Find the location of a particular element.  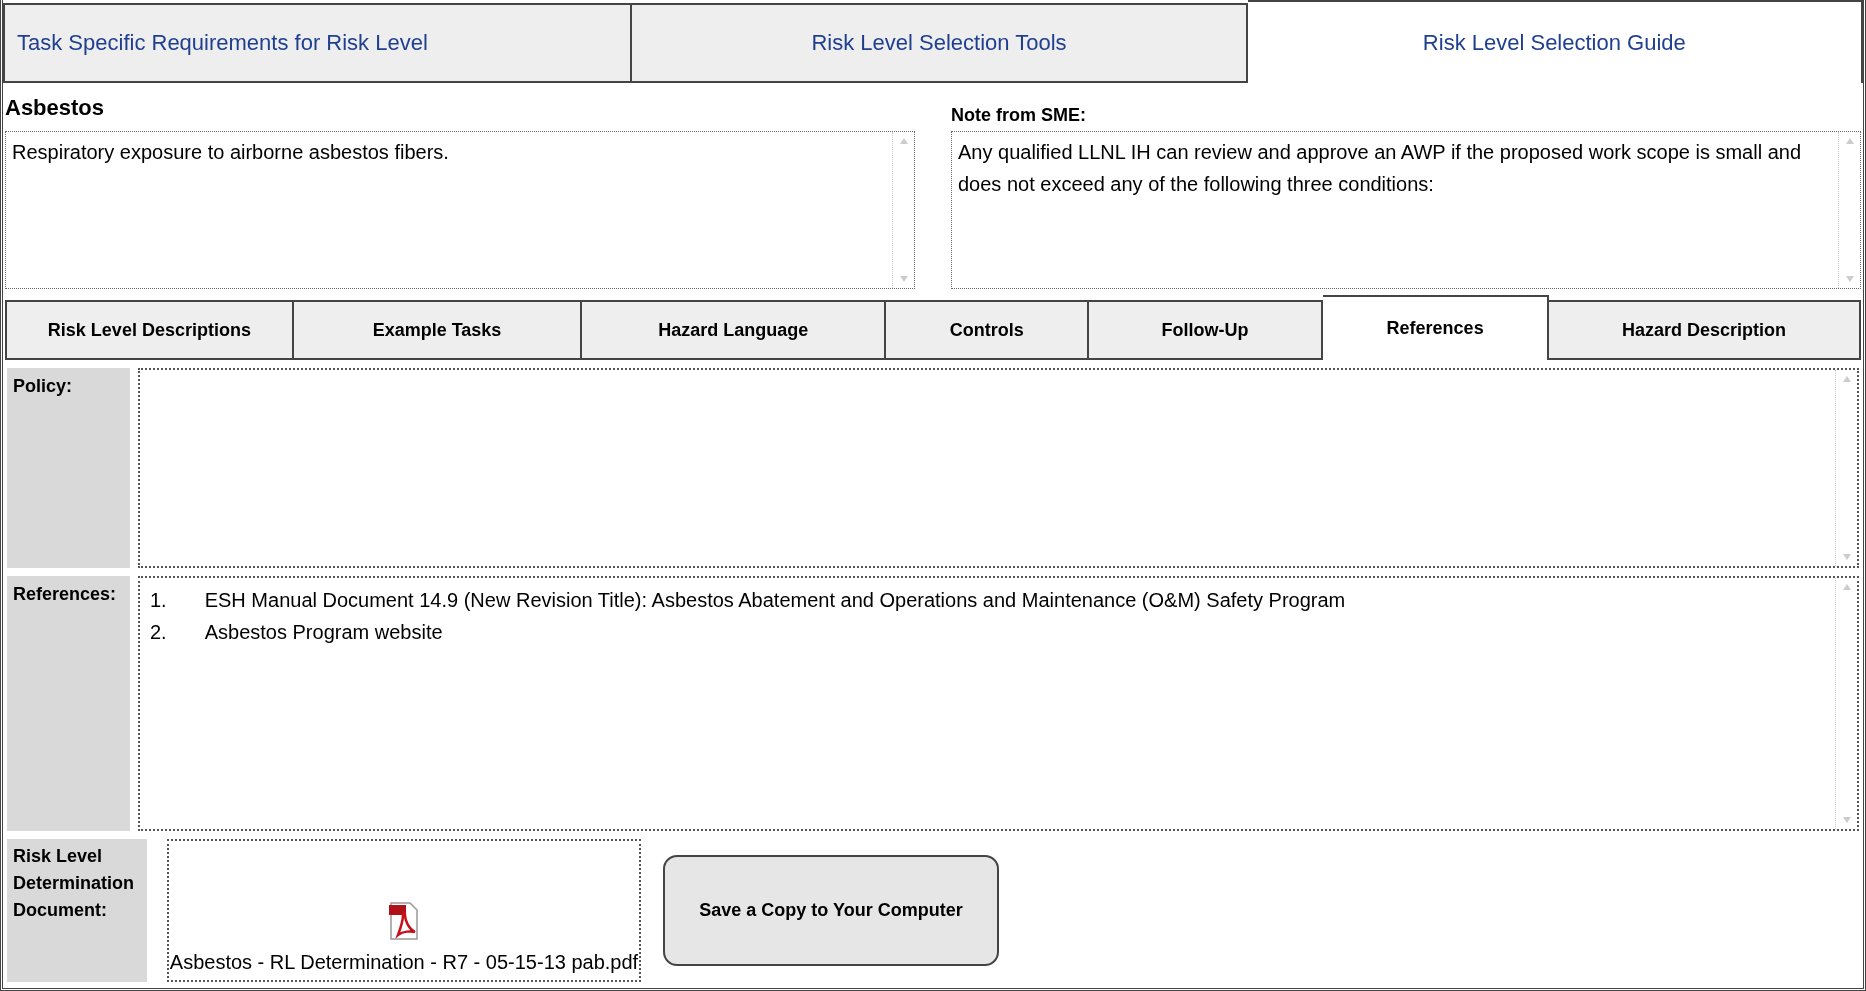

tab: Controls is located at coordinates (988, 329).